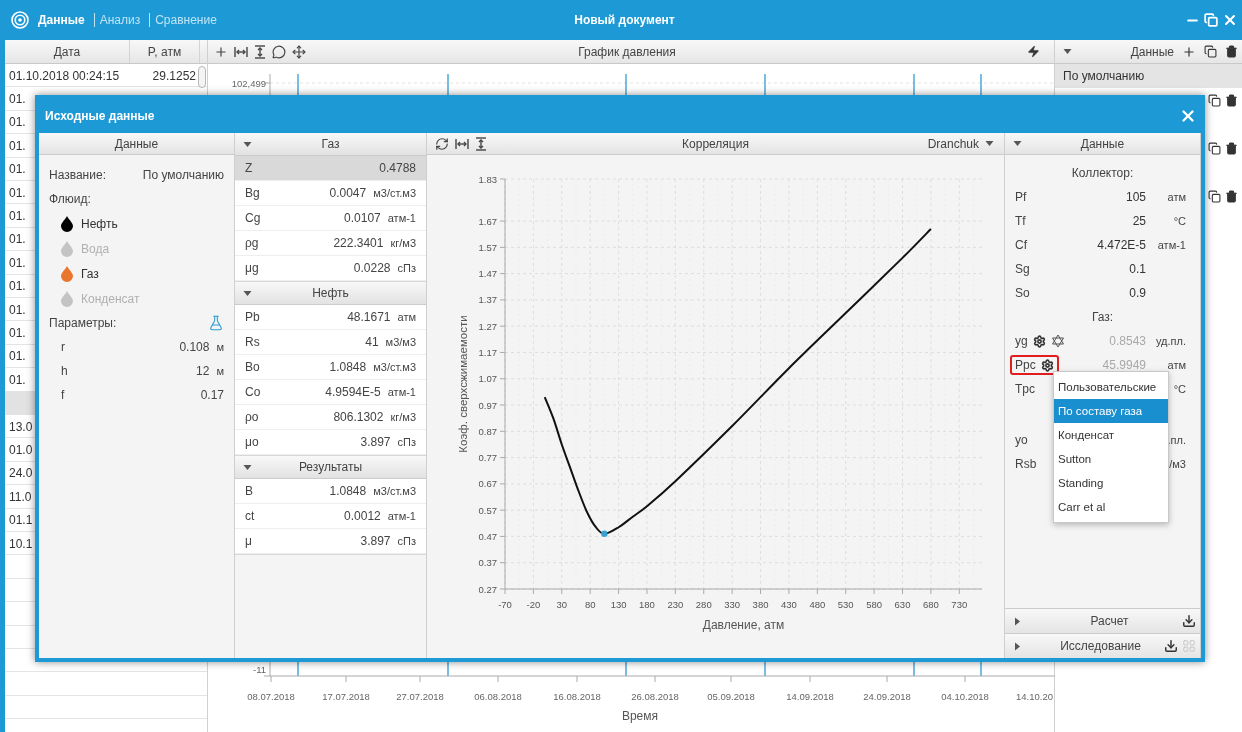 The width and height of the screenshot is (1242, 732). I want to click on menu-item: Carr et al, so click(1111, 507).